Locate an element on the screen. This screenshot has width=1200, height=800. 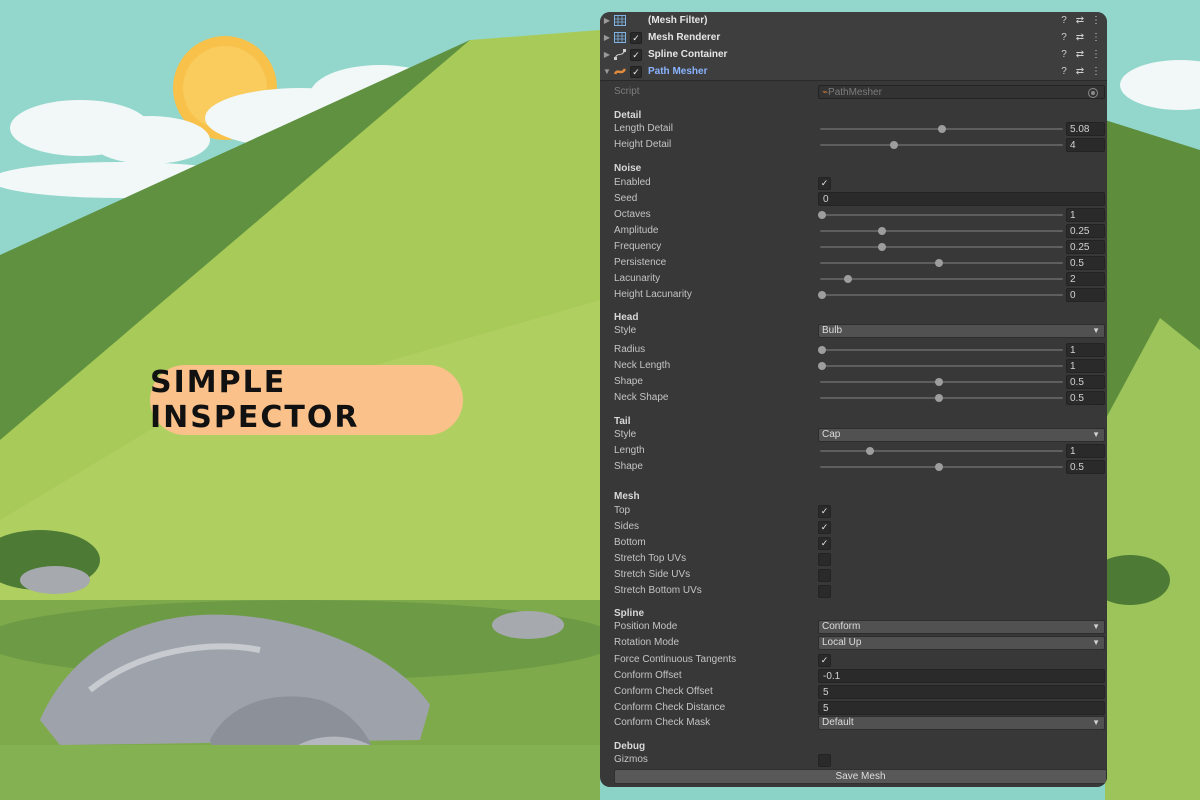
persistence-input: 0.5 is located at coordinates (1085, 263).